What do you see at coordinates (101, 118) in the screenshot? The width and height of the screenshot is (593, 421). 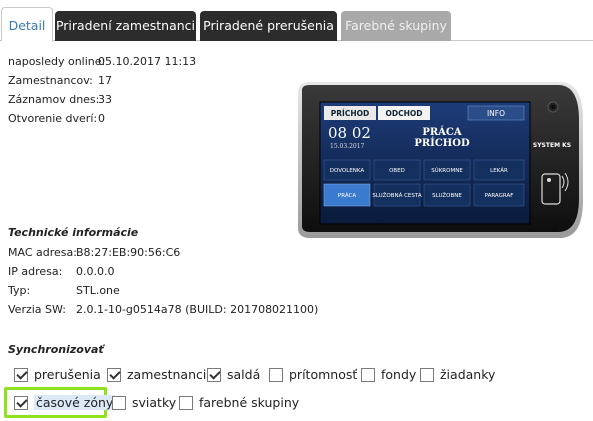 I see `info-value: 0` at bounding box center [101, 118].